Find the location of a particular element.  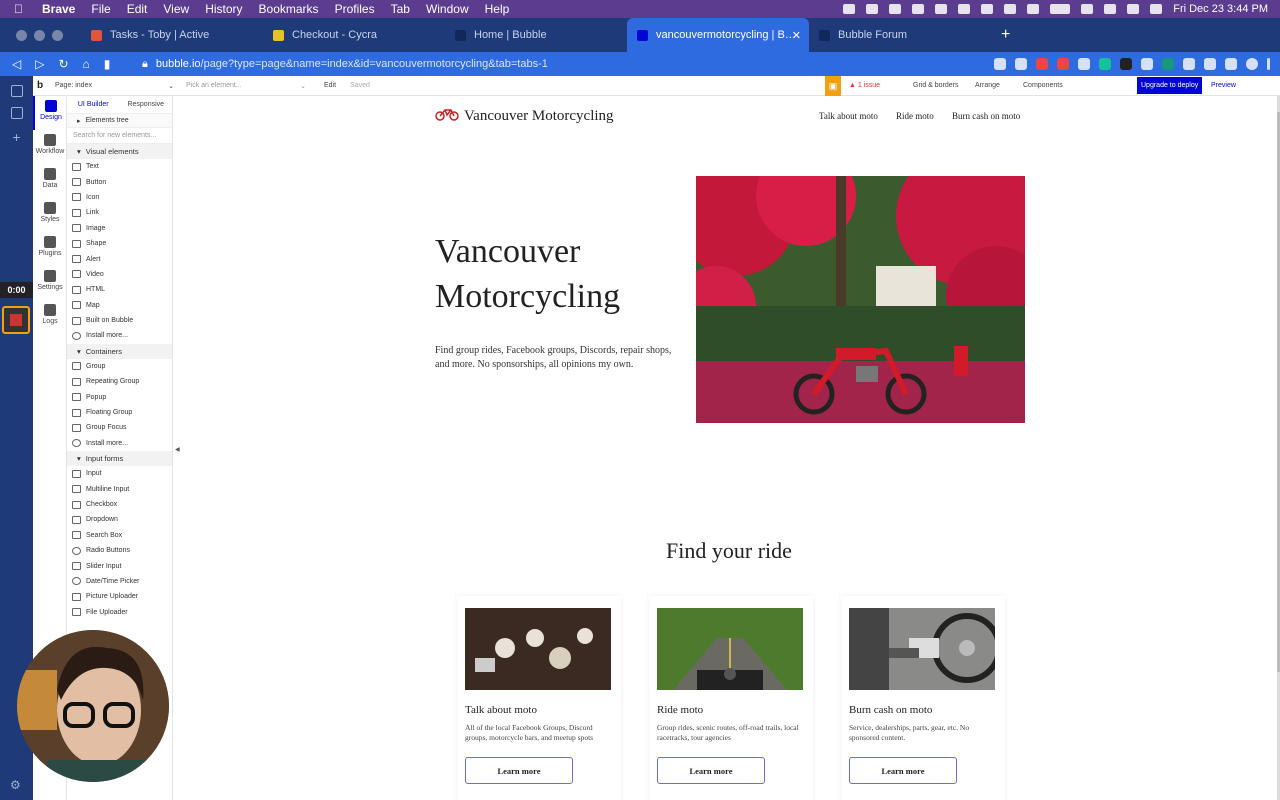

tab-vancouvermotorcycling: vancouvermotorcycling | Bubble ✕ is located at coordinates (718, 35).